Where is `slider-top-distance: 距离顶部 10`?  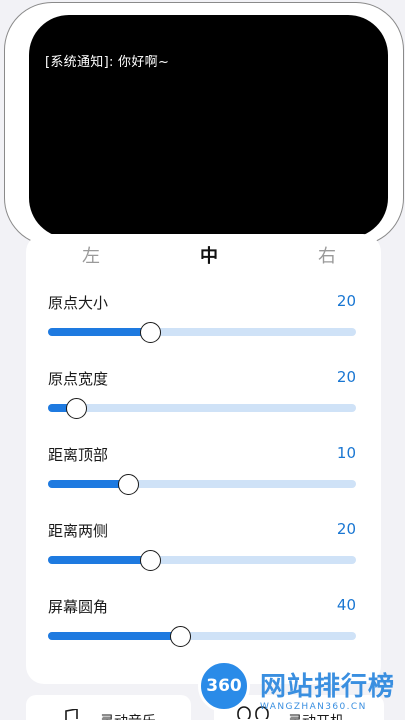
slider-top-distance: 距离顶部 10 is located at coordinates (203, 470).